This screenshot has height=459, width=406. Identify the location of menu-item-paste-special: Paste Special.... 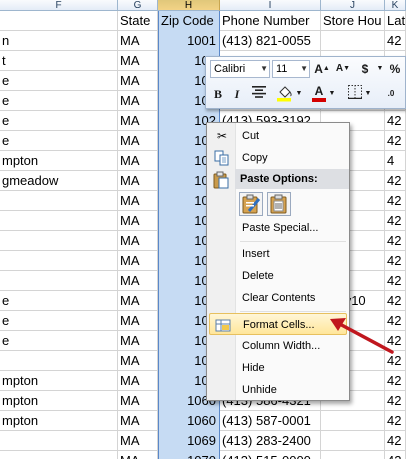
(278, 228).